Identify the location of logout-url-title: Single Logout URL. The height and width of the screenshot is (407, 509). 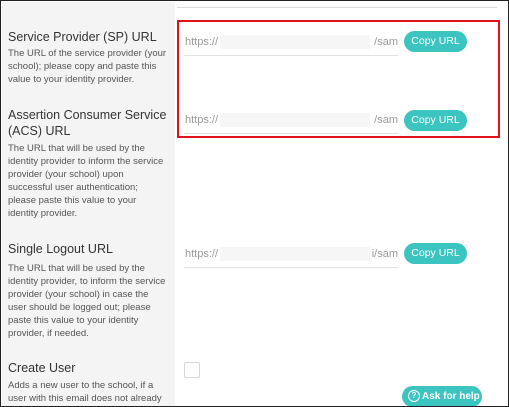
(60, 249).